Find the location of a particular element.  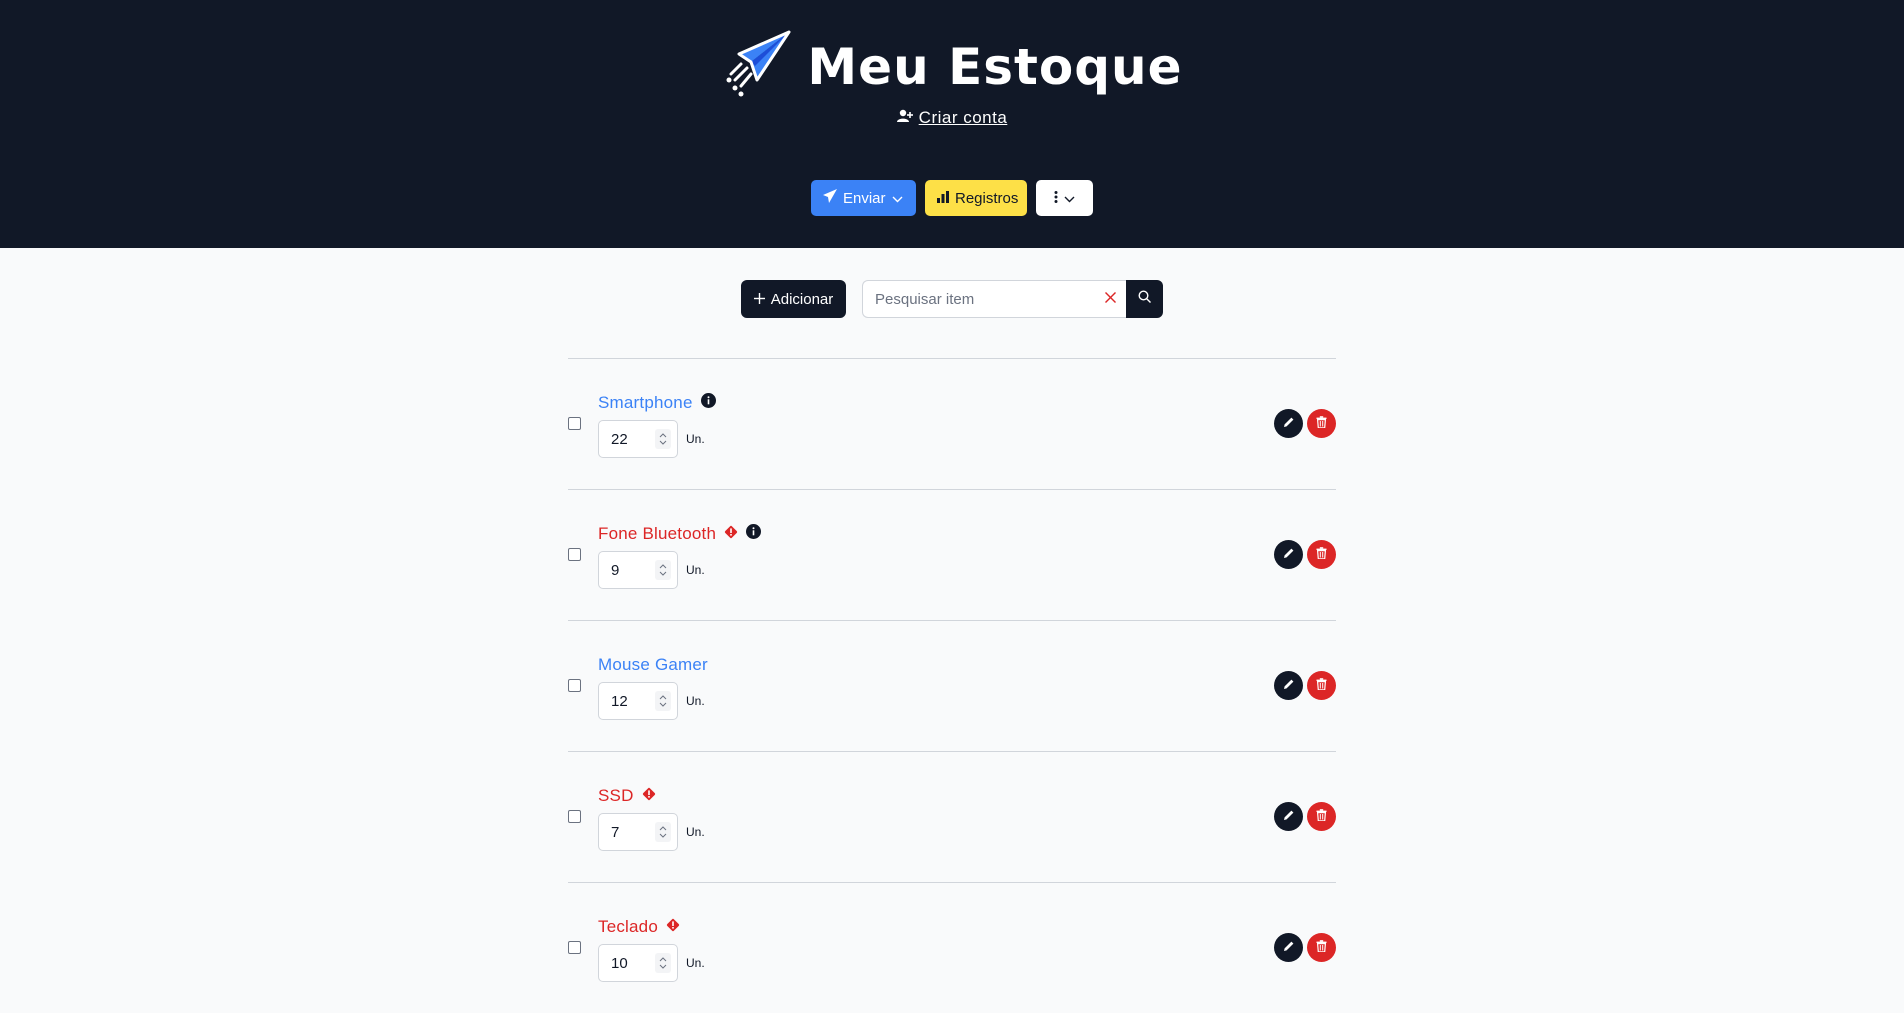

item-name-line: Mouse Gamer is located at coordinates (653, 665).